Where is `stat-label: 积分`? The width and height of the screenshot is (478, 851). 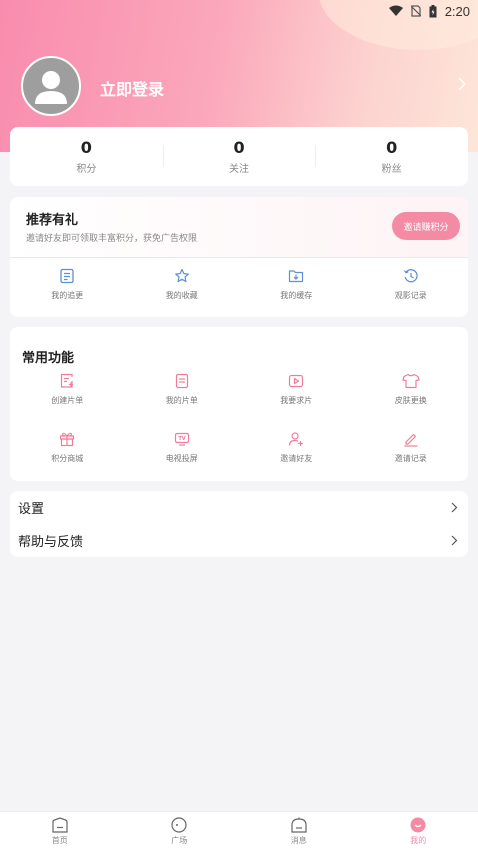
stat-label: 积分 is located at coordinates (86, 169).